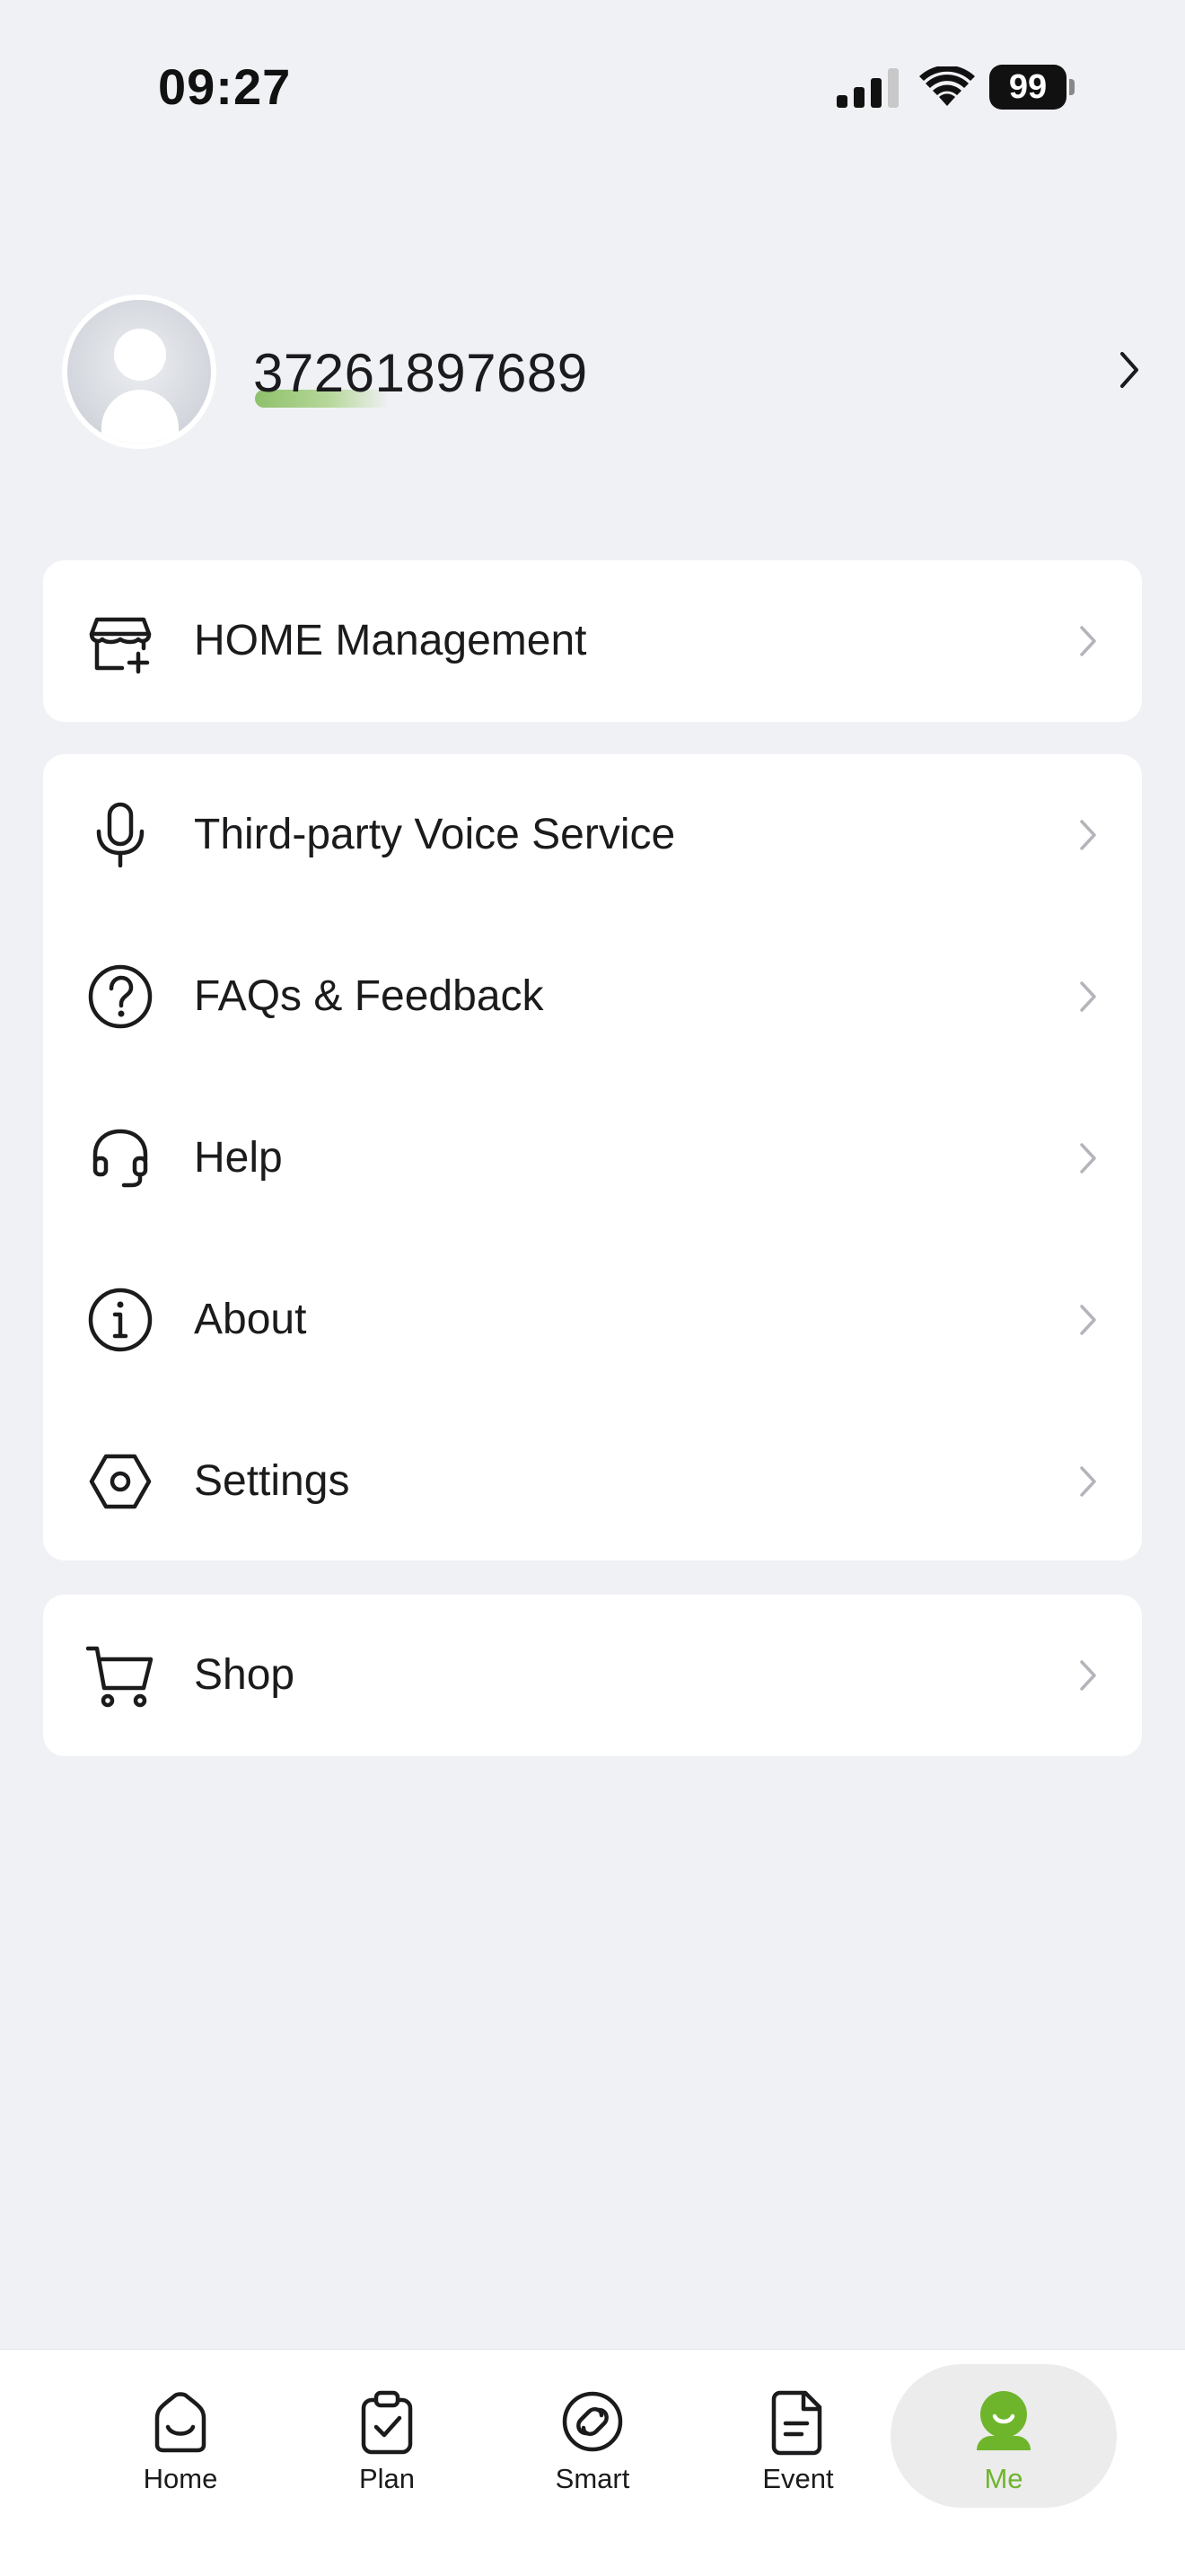 The height and width of the screenshot is (2576, 1185). I want to click on microphone-icon, so click(120, 835).